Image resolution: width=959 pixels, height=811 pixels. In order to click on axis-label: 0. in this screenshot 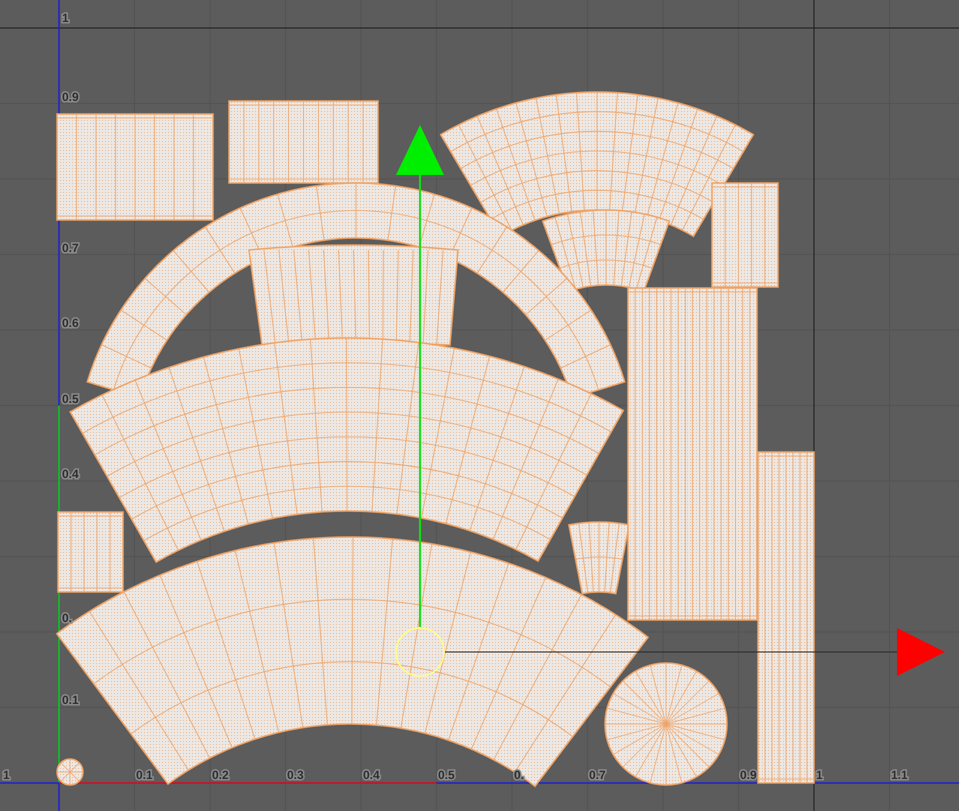, I will do `click(519, 775)`.